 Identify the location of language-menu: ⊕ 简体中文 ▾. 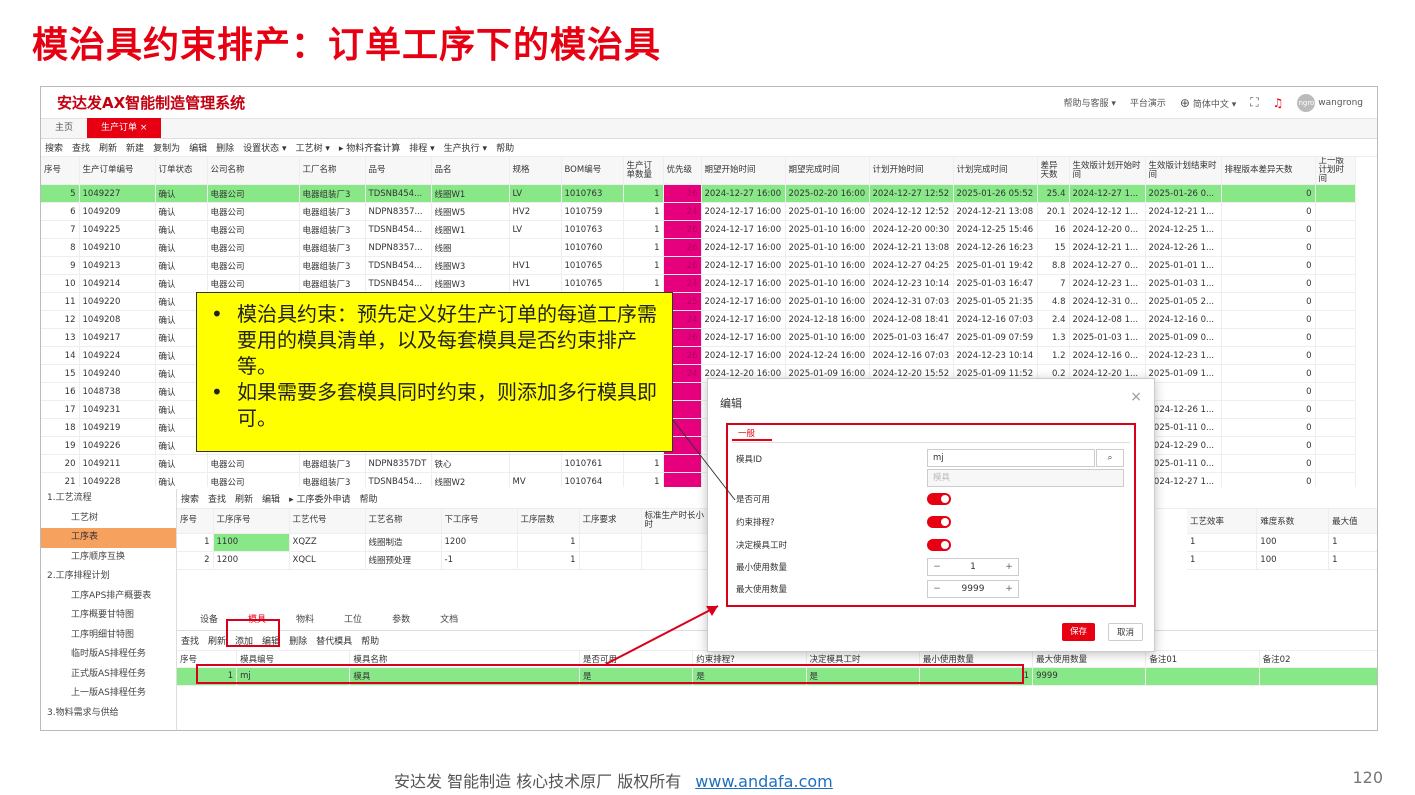
(1208, 103).